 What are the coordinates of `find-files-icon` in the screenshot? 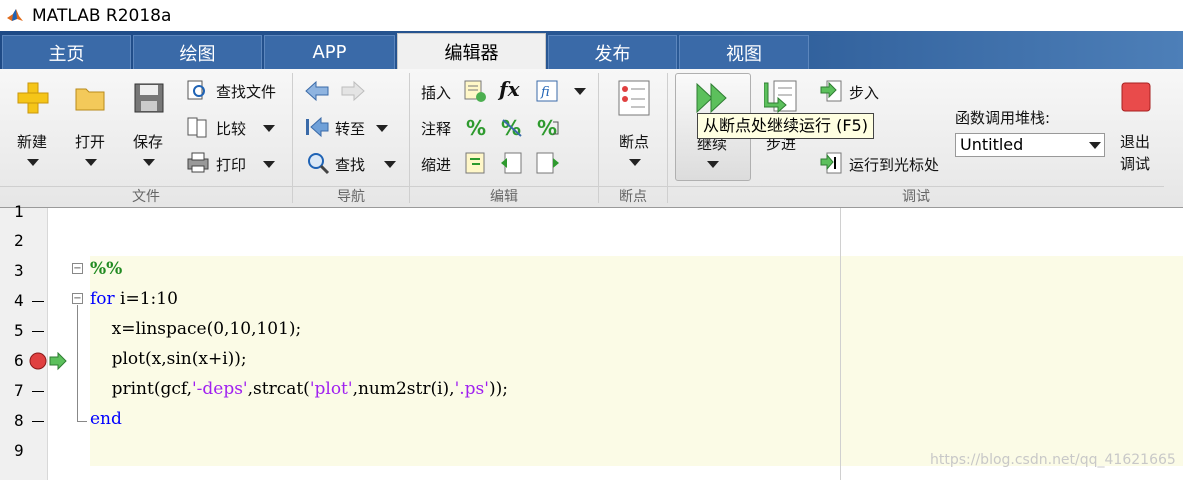 It's located at (197, 90).